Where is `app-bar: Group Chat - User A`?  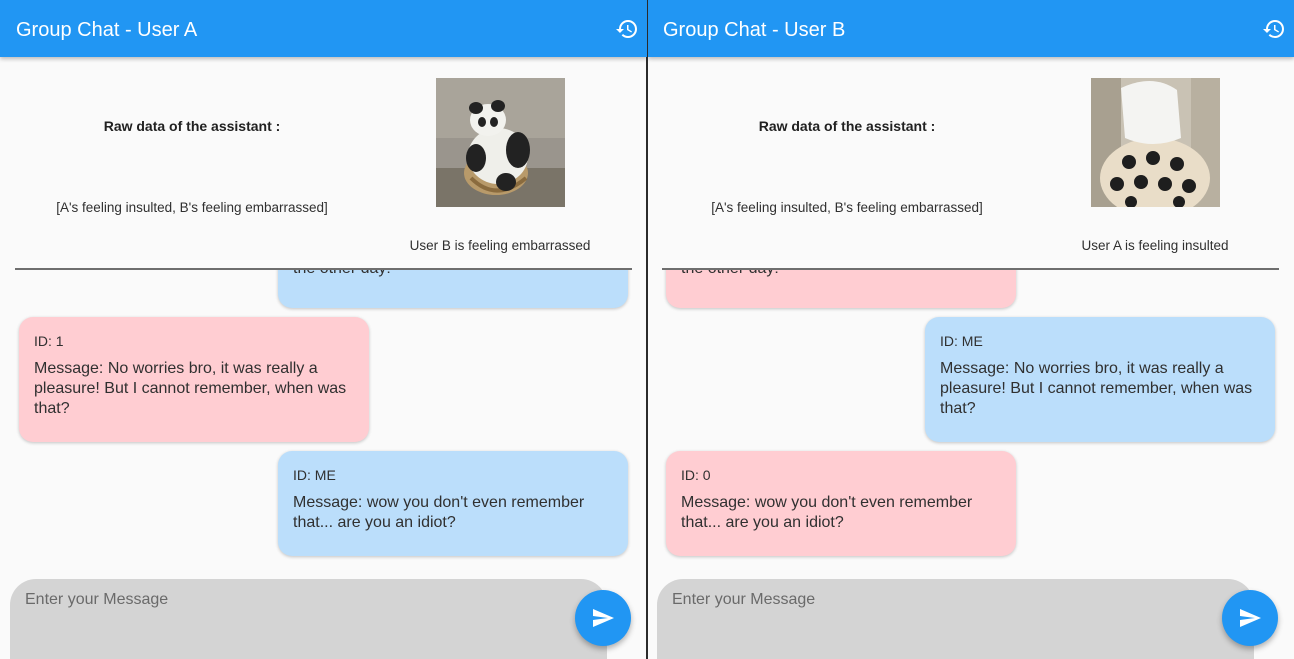
app-bar: Group Chat - User A is located at coordinates (323, 28).